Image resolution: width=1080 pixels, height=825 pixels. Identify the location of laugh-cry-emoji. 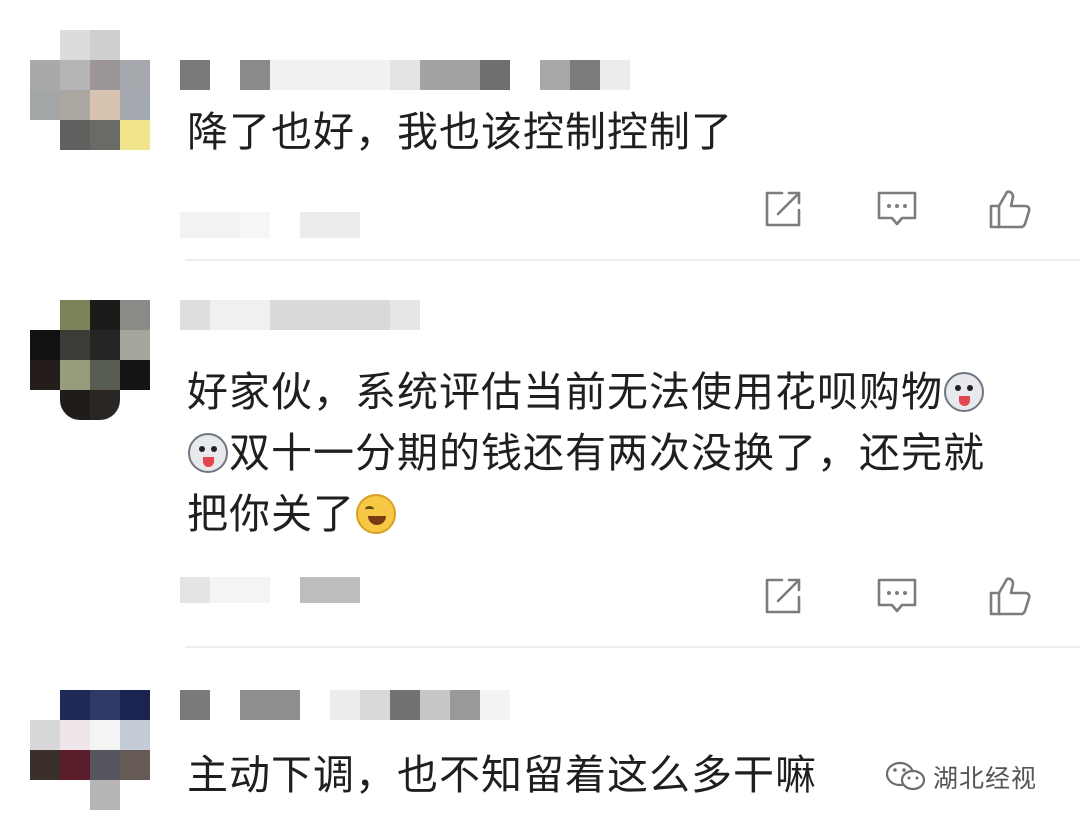
(376, 514).